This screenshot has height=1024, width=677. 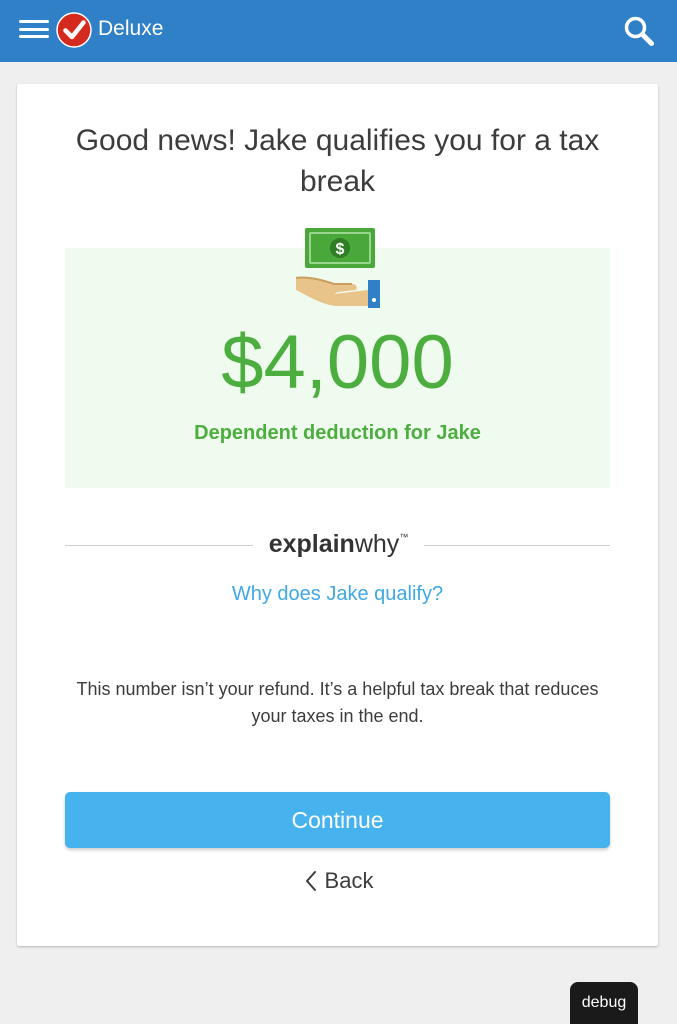 What do you see at coordinates (404, 537) in the screenshot?
I see `trademark-symbol: ™` at bounding box center [404, 537].